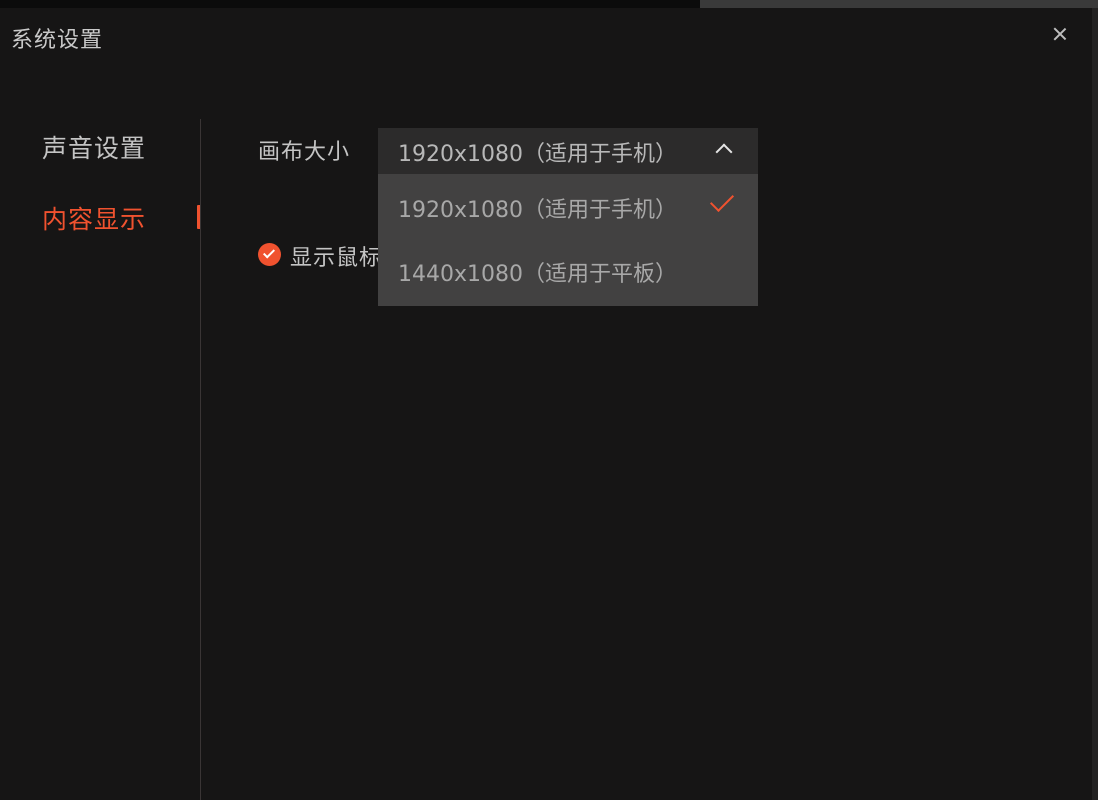  What do you see at coordinates (899, 4) in the screenshot?
I see `top-strip-segment` at bounding box center [899, 4].